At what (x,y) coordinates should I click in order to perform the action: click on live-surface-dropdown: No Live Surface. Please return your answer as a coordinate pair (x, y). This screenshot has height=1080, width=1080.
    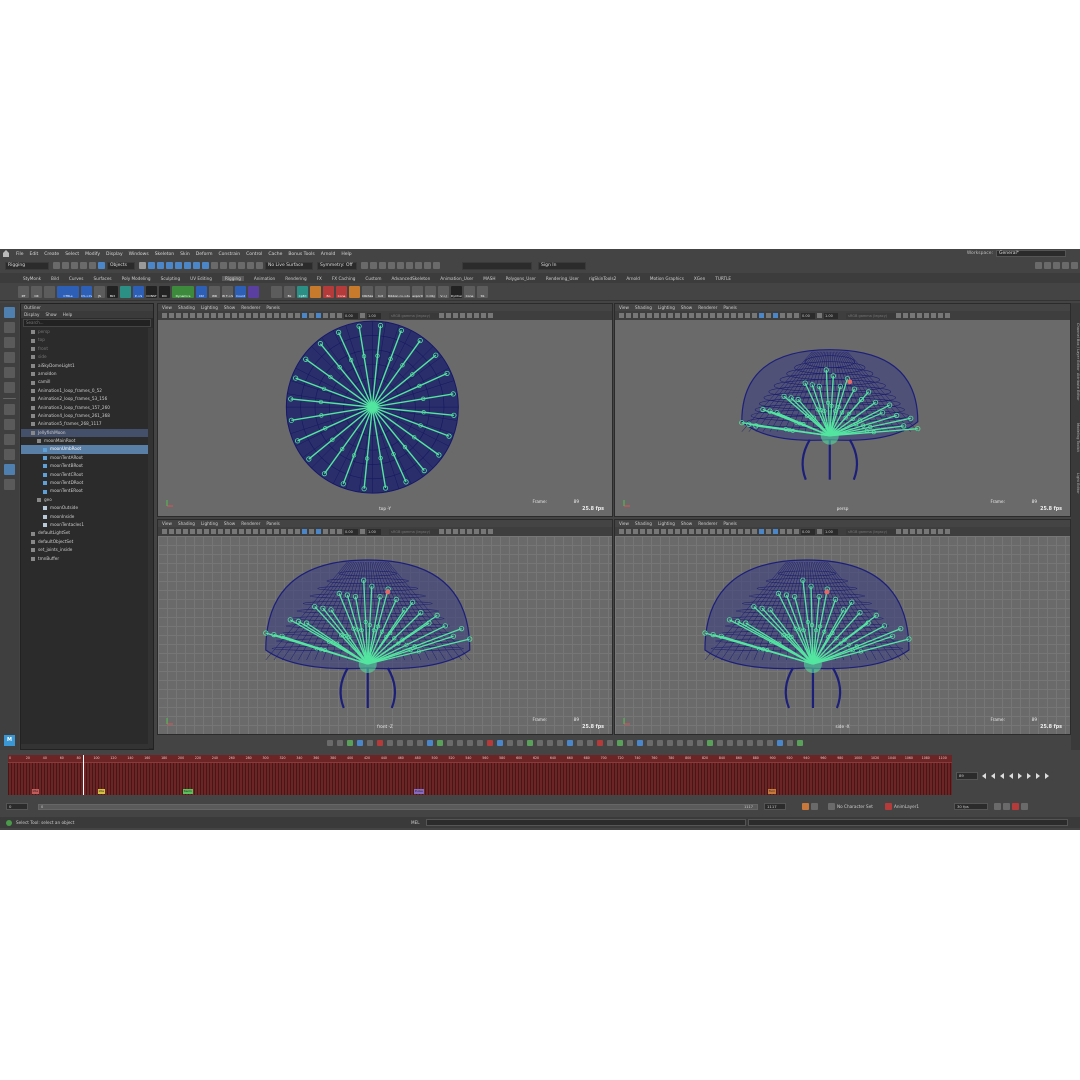
    Looking at the image, I should click on (289, 265).